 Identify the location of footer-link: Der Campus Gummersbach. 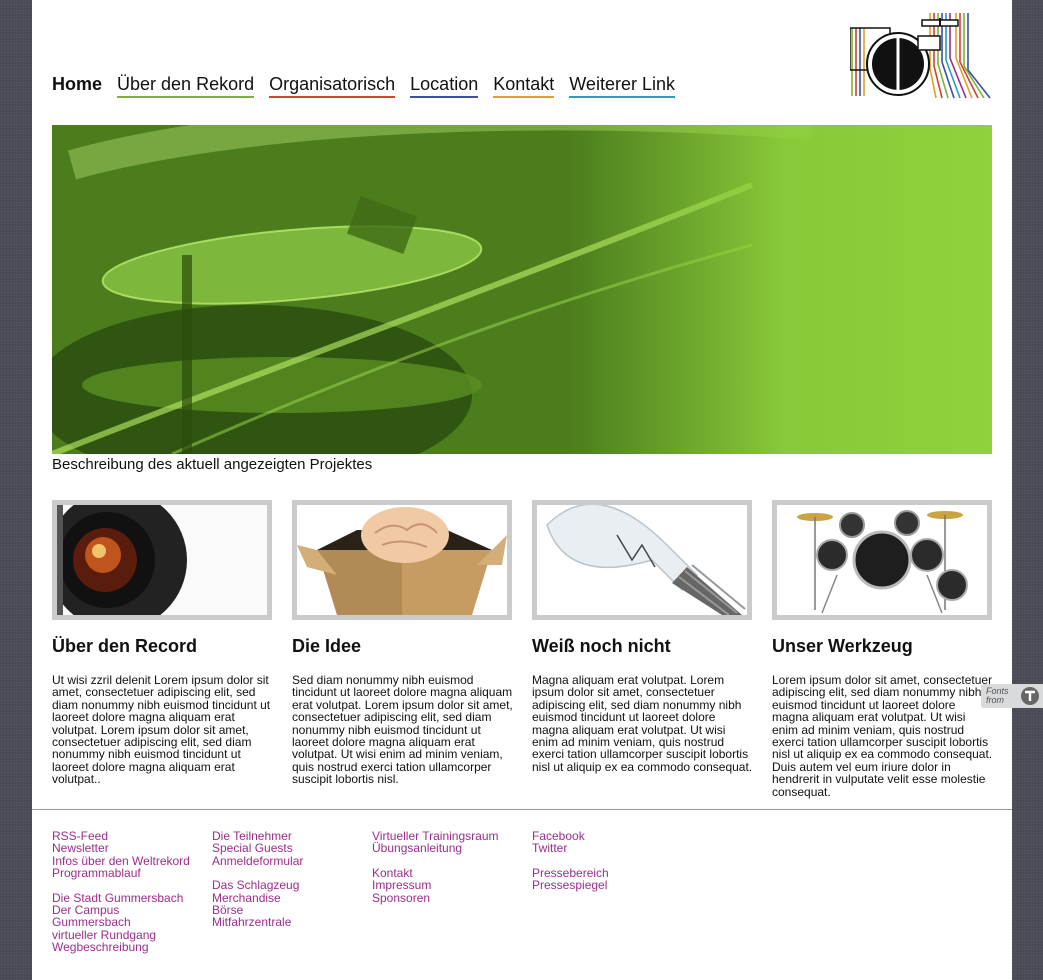
(117, 916).